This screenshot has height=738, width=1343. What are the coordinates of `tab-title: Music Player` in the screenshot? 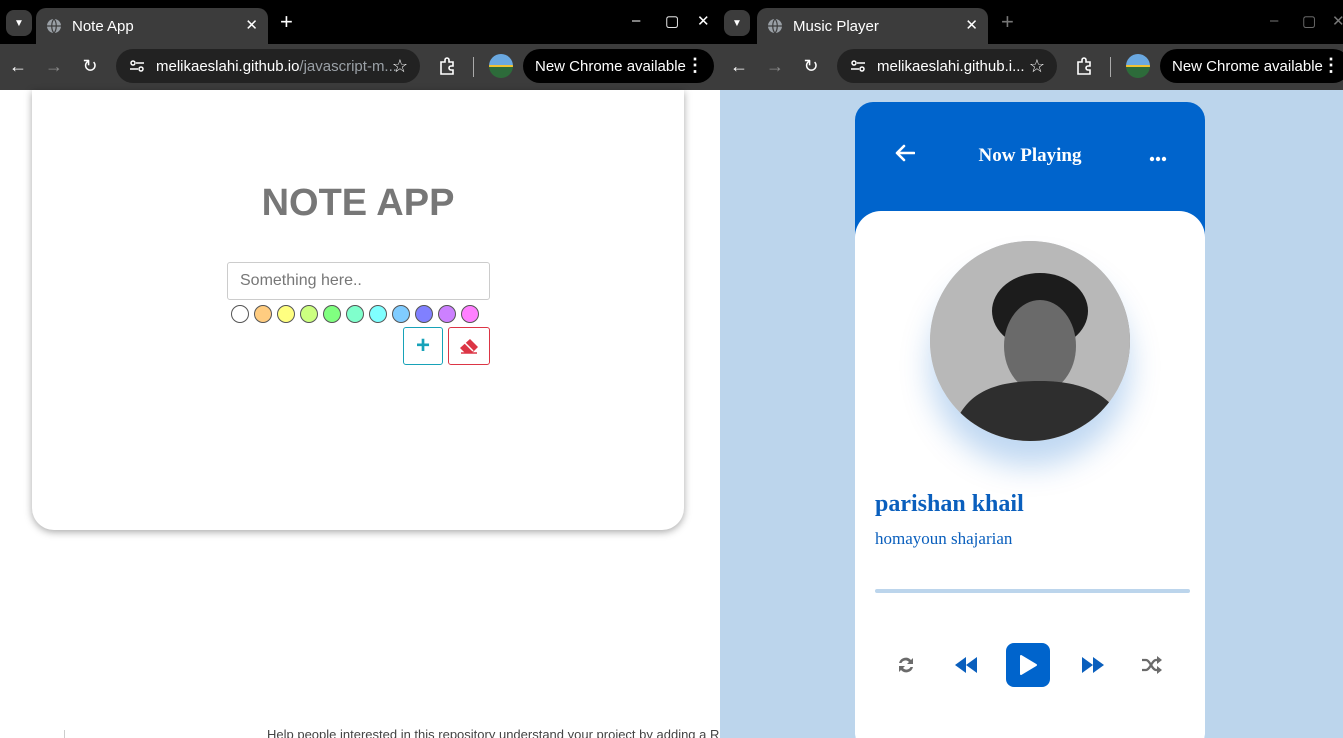 It's located at (836, 26).